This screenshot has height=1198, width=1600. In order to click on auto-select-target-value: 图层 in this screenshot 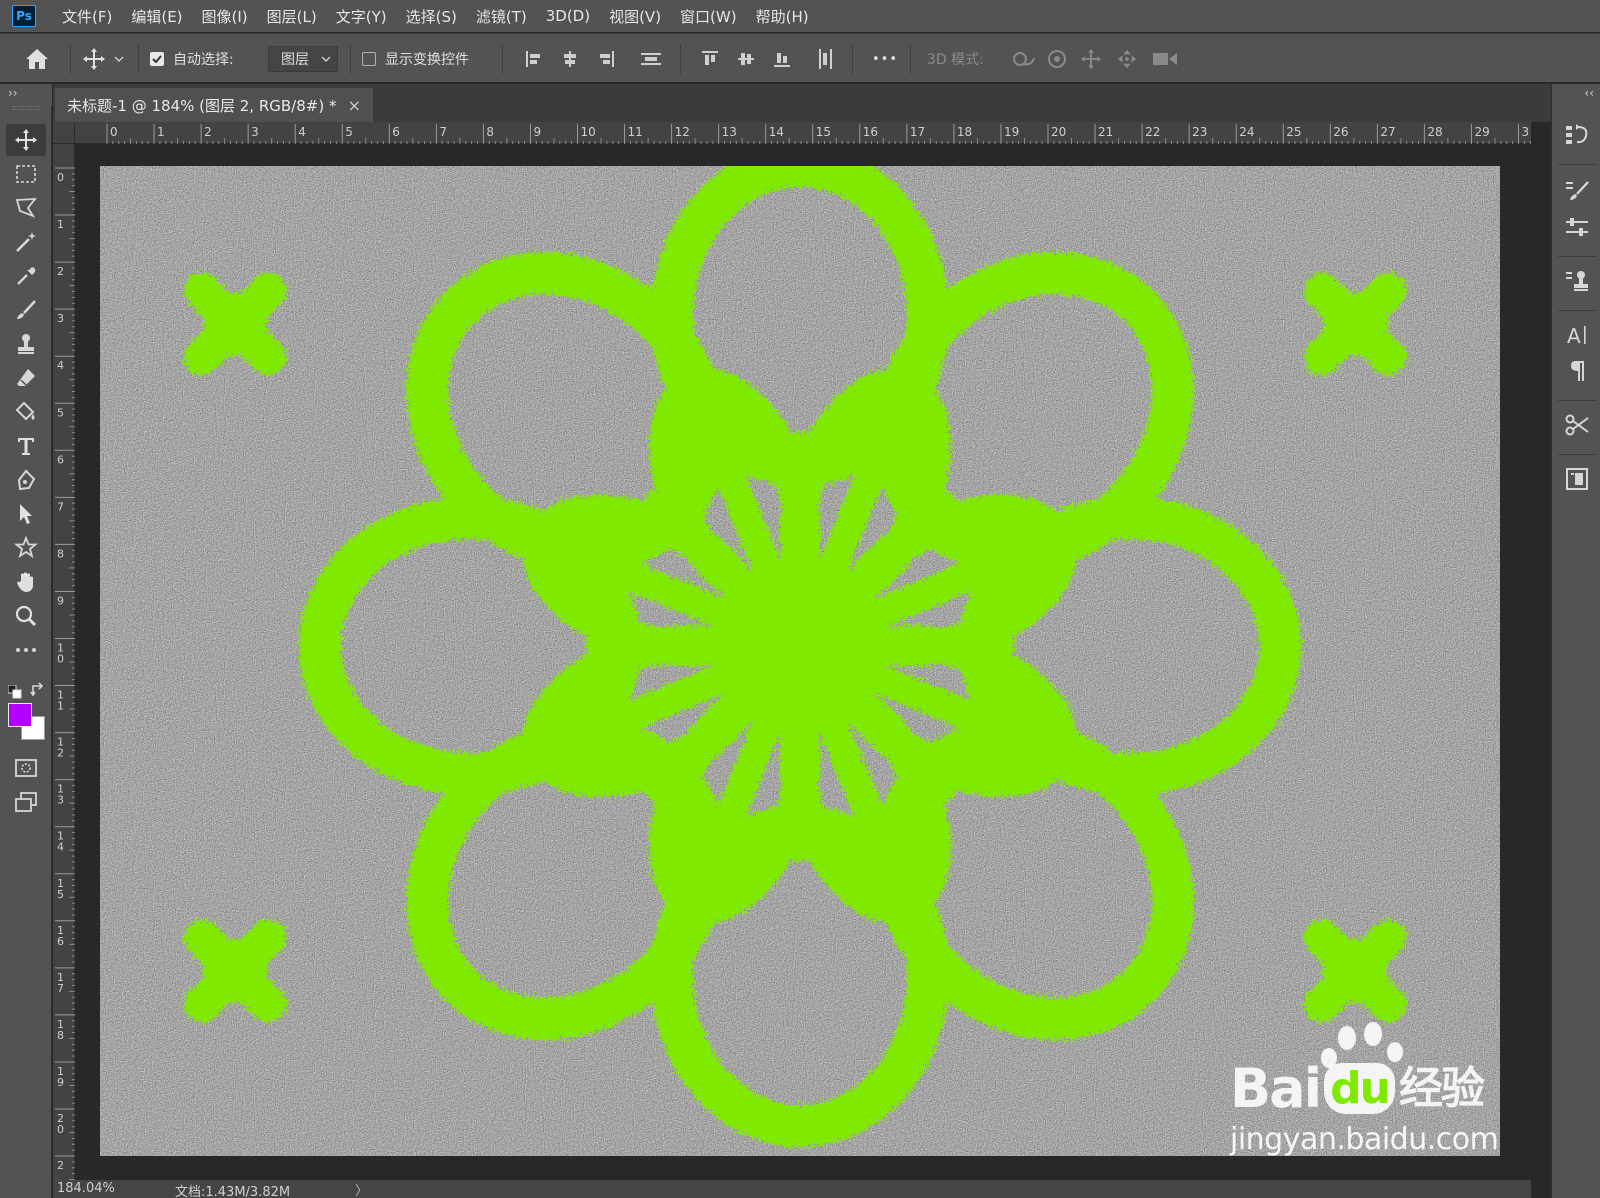, I will do `click(295, 60)`.